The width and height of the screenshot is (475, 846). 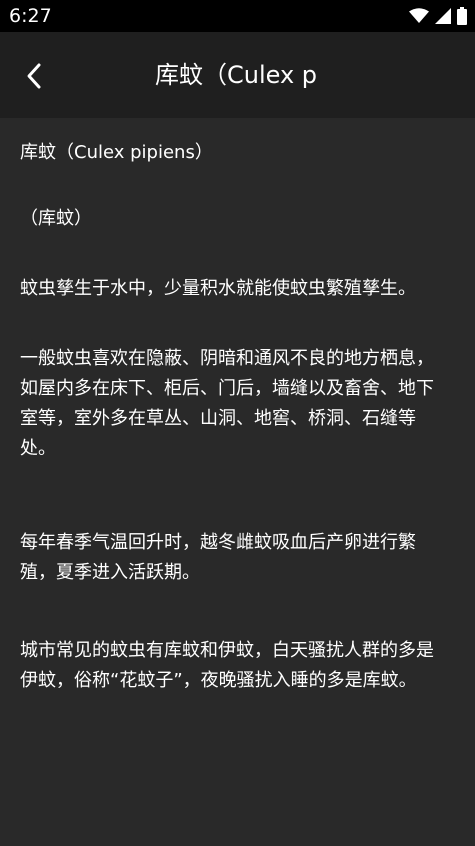 I want to click on battery-icon, so click(x=462, y=16).